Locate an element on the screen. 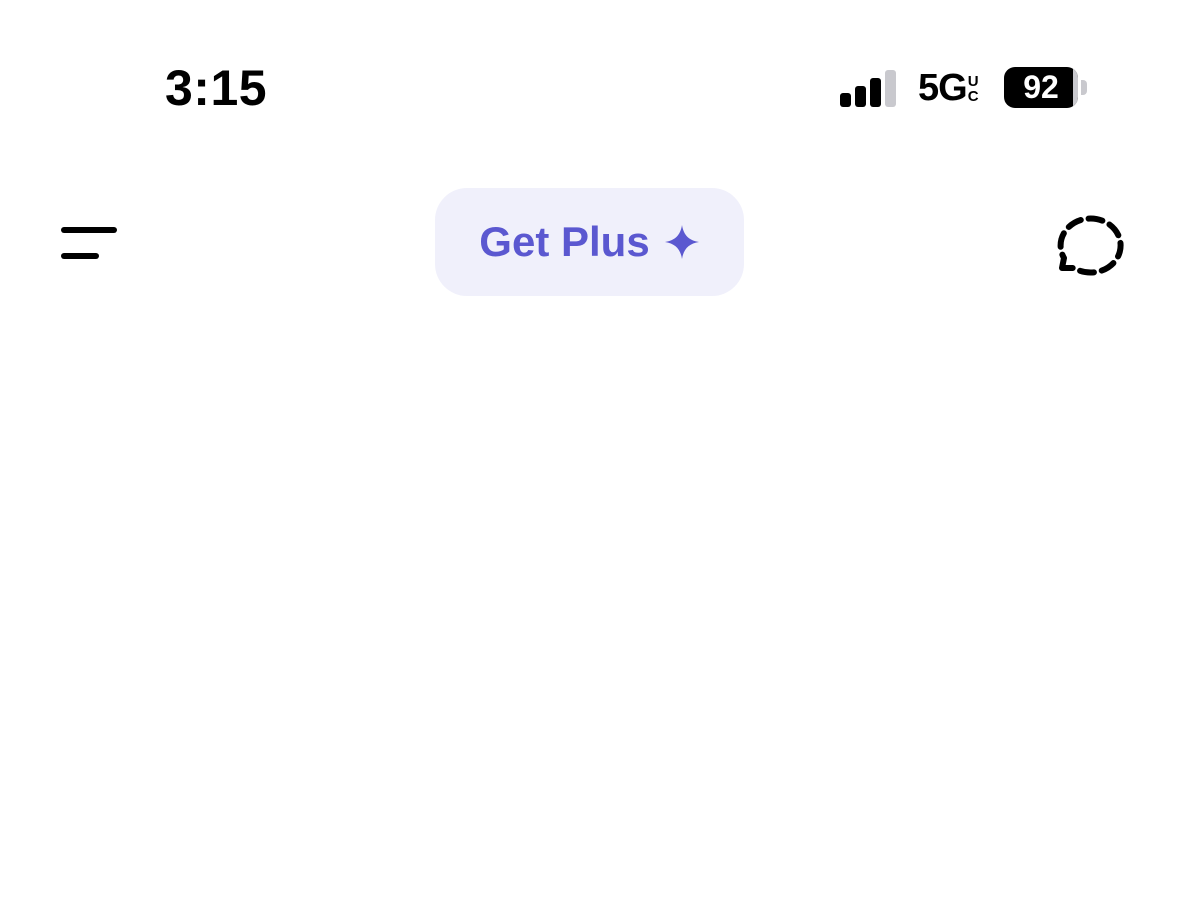 The image size is (1178, 900). temporary-chat-icon is located at coordinates (1090, 245).